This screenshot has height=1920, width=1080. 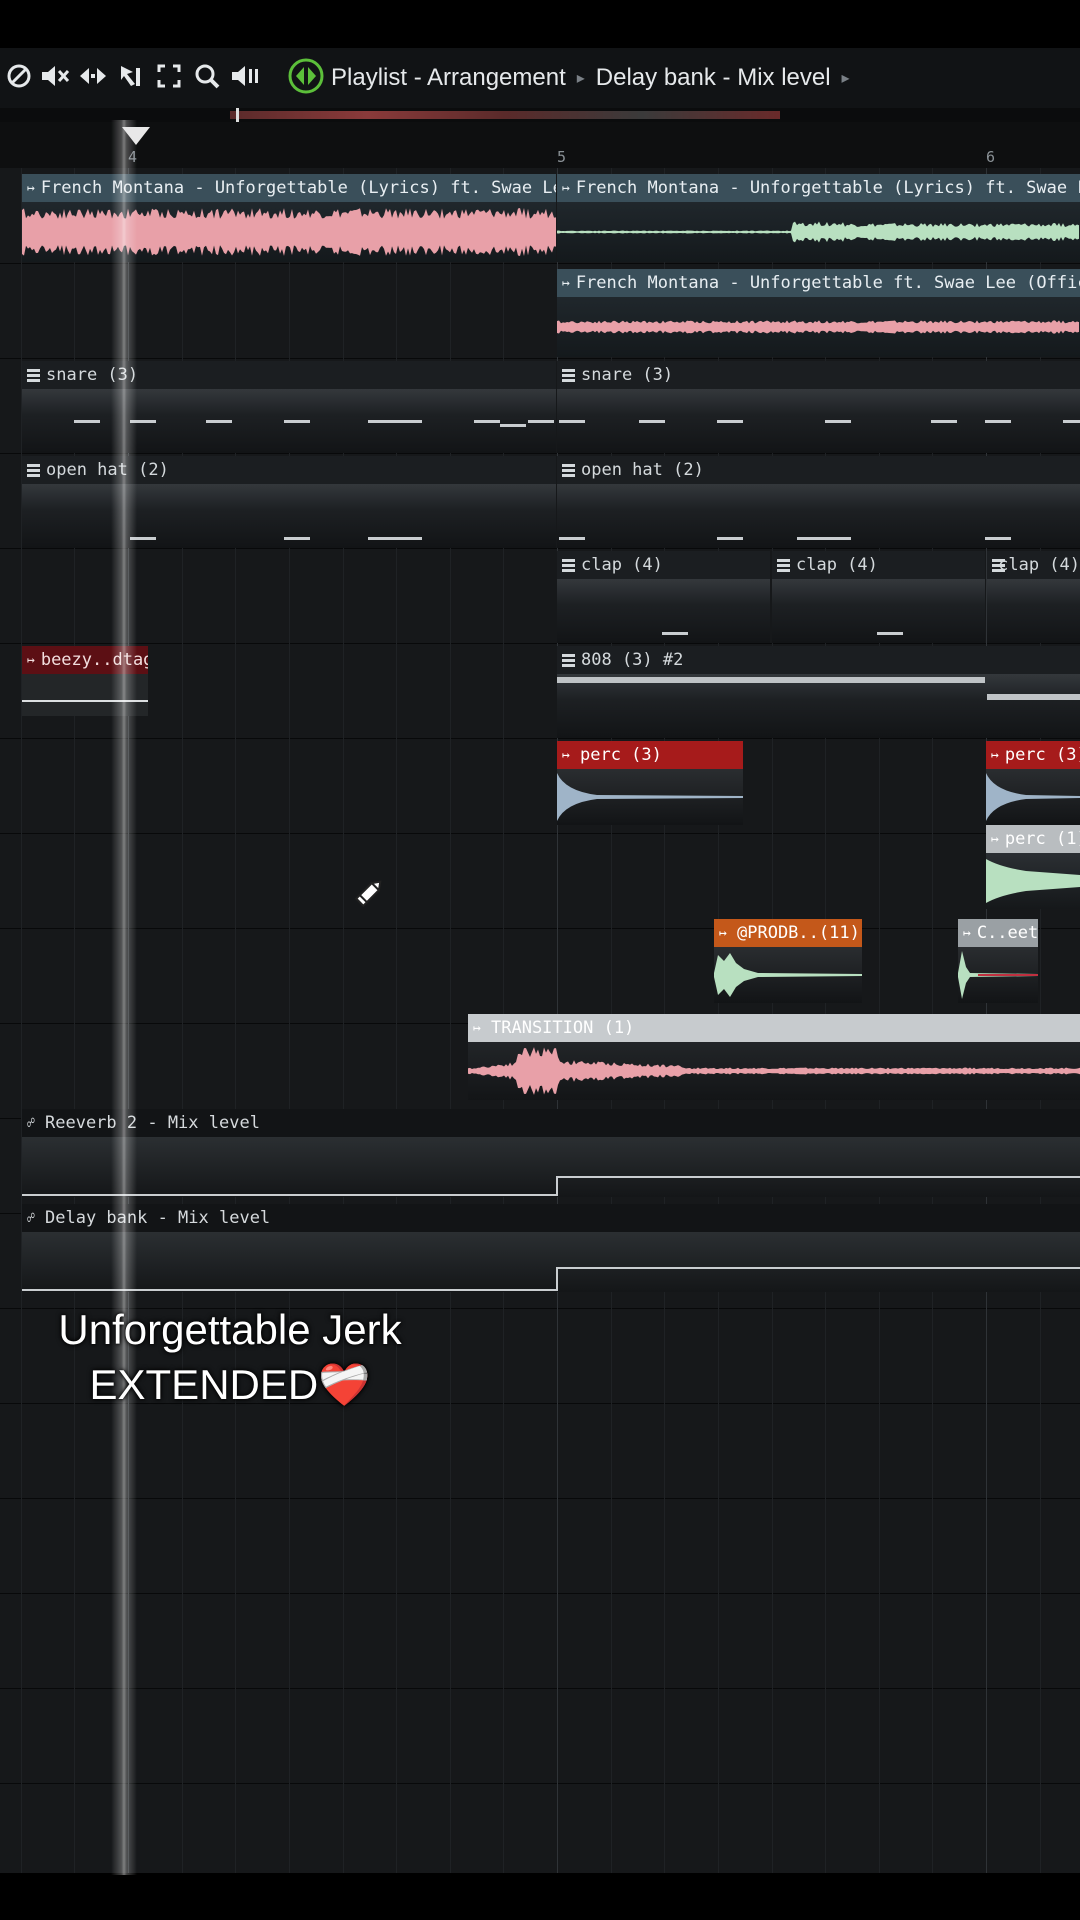 I want to click on clip-transition: ↦ TRANSITION (1), so click(x=774, y=1057).